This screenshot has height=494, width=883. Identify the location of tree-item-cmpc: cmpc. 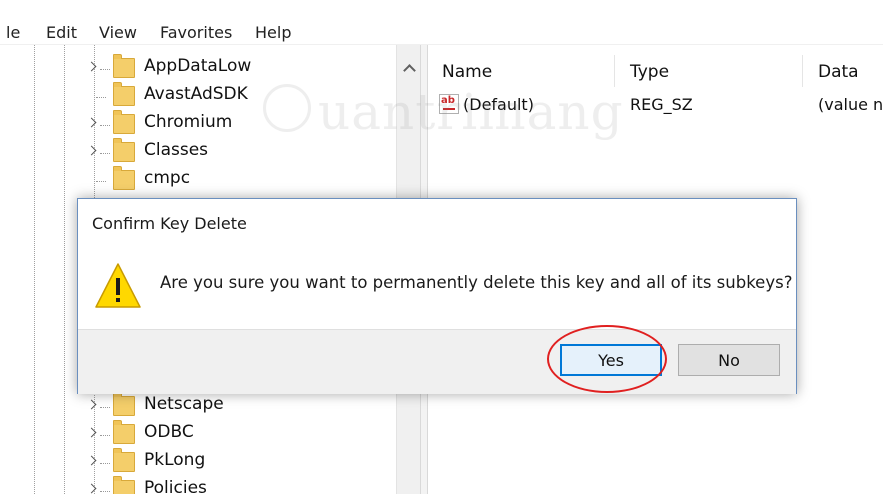
(198, 180).